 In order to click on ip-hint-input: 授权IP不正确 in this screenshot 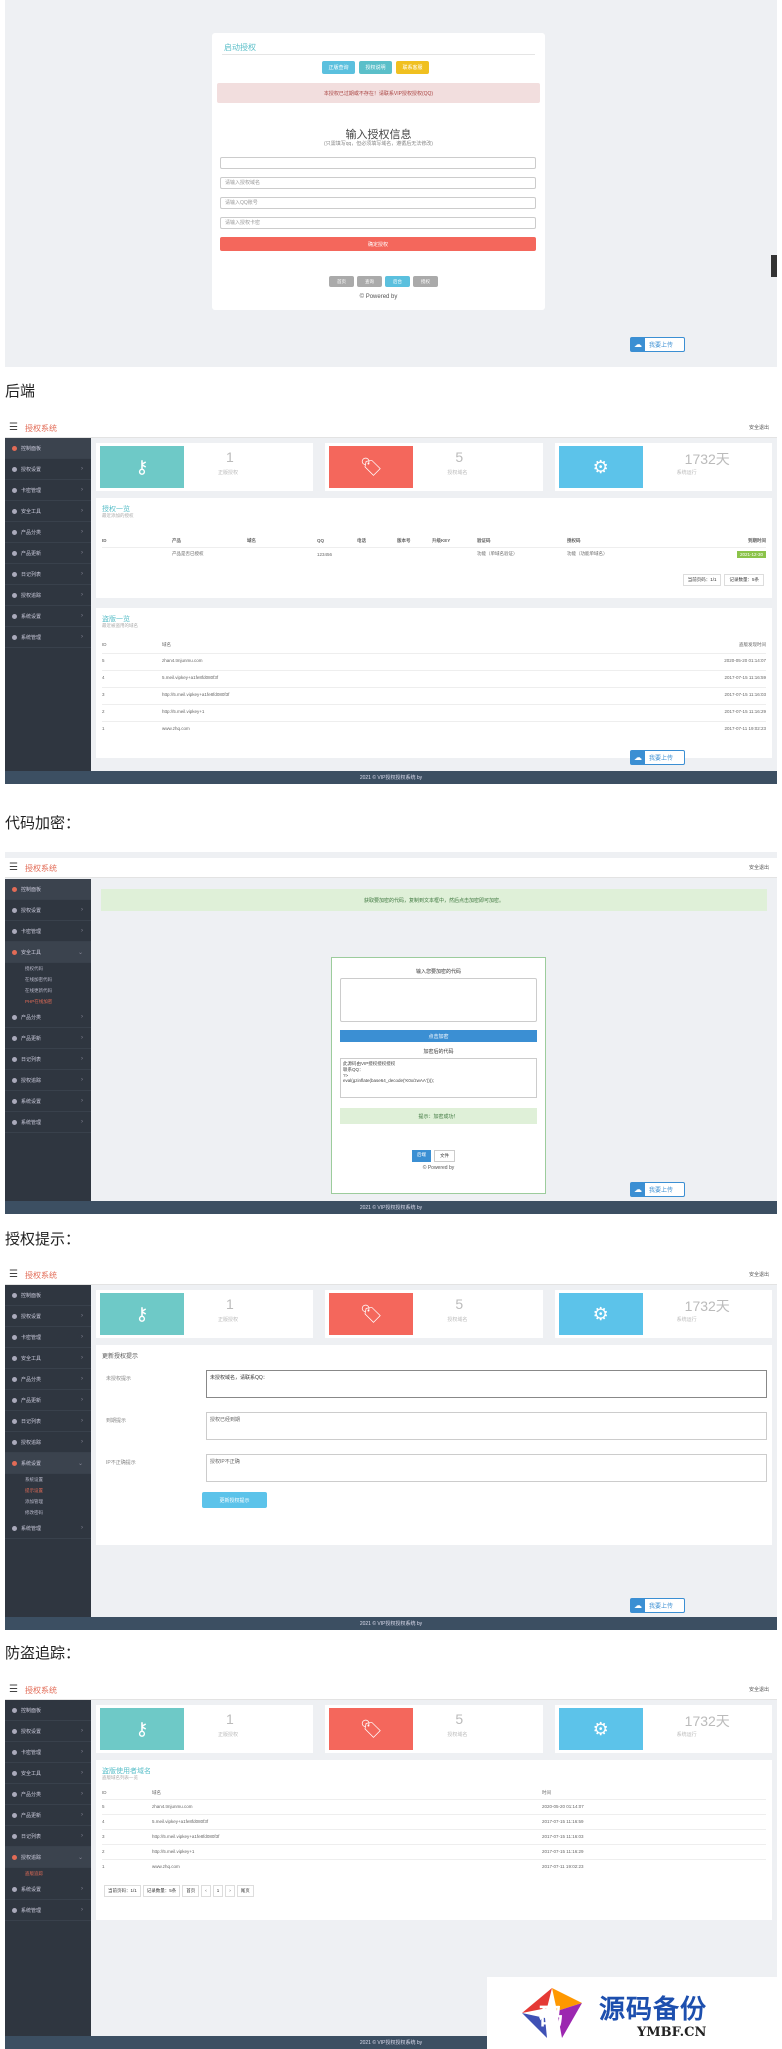, I will do `click(486, 1468)`.